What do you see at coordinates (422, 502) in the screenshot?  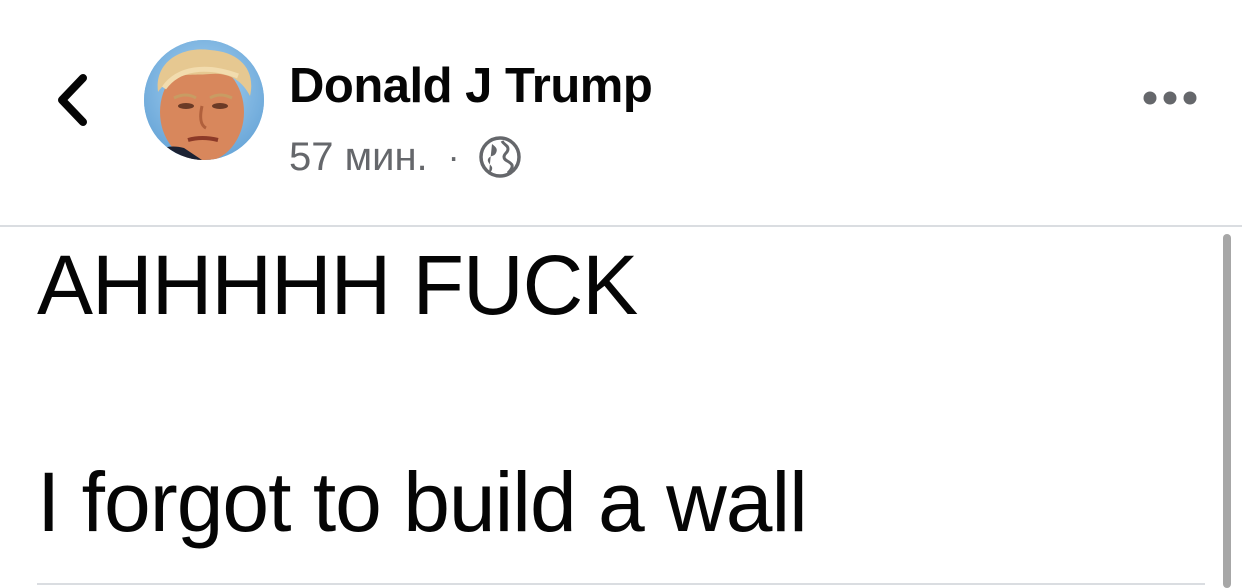 I see `post-text-line-2: I forgot to build a wall` at bounding box center [422, 502].